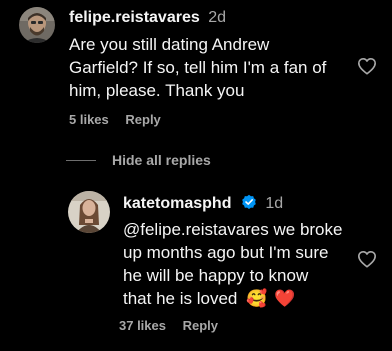  I want to click on username: felipe.reistavares, so click(134, 17).